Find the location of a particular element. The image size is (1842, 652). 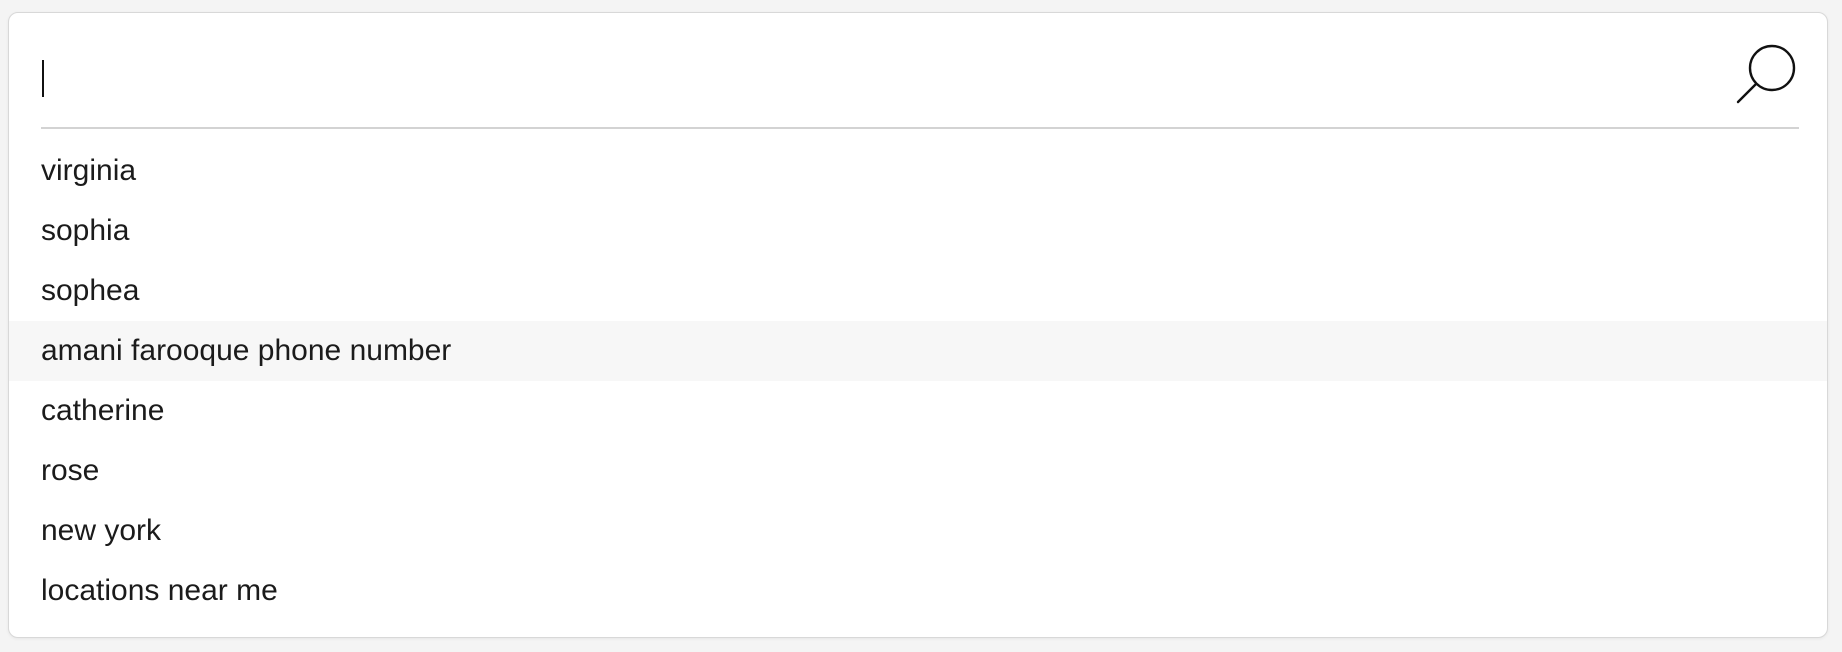

text-caret is located at coordinates (43, 78).